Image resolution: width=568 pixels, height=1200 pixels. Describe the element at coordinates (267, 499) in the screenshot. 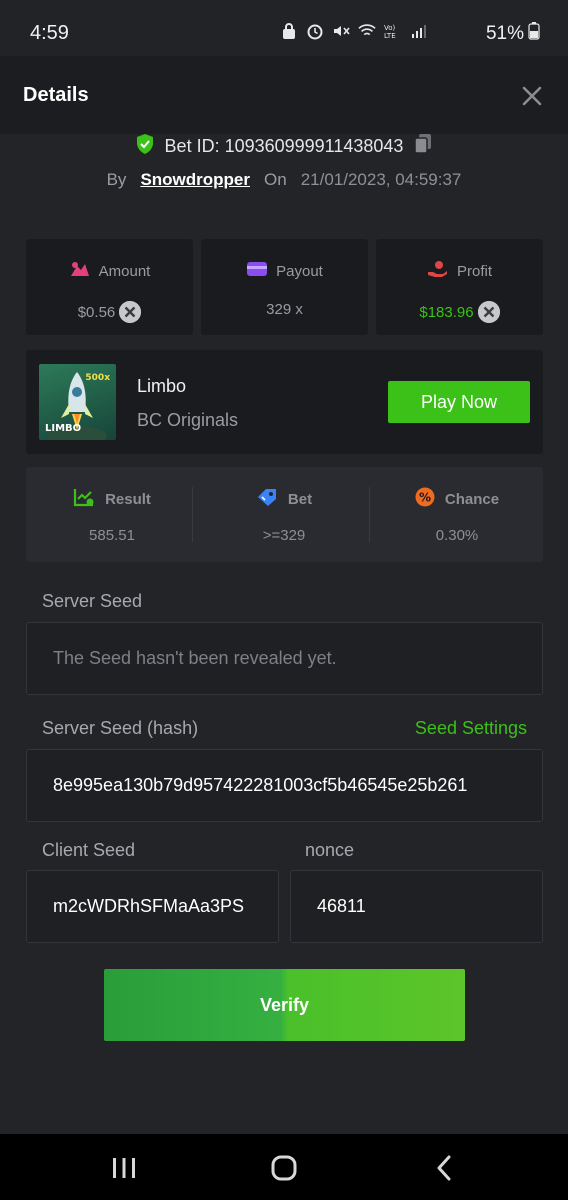

I see `bet-tag-icon` at that location.